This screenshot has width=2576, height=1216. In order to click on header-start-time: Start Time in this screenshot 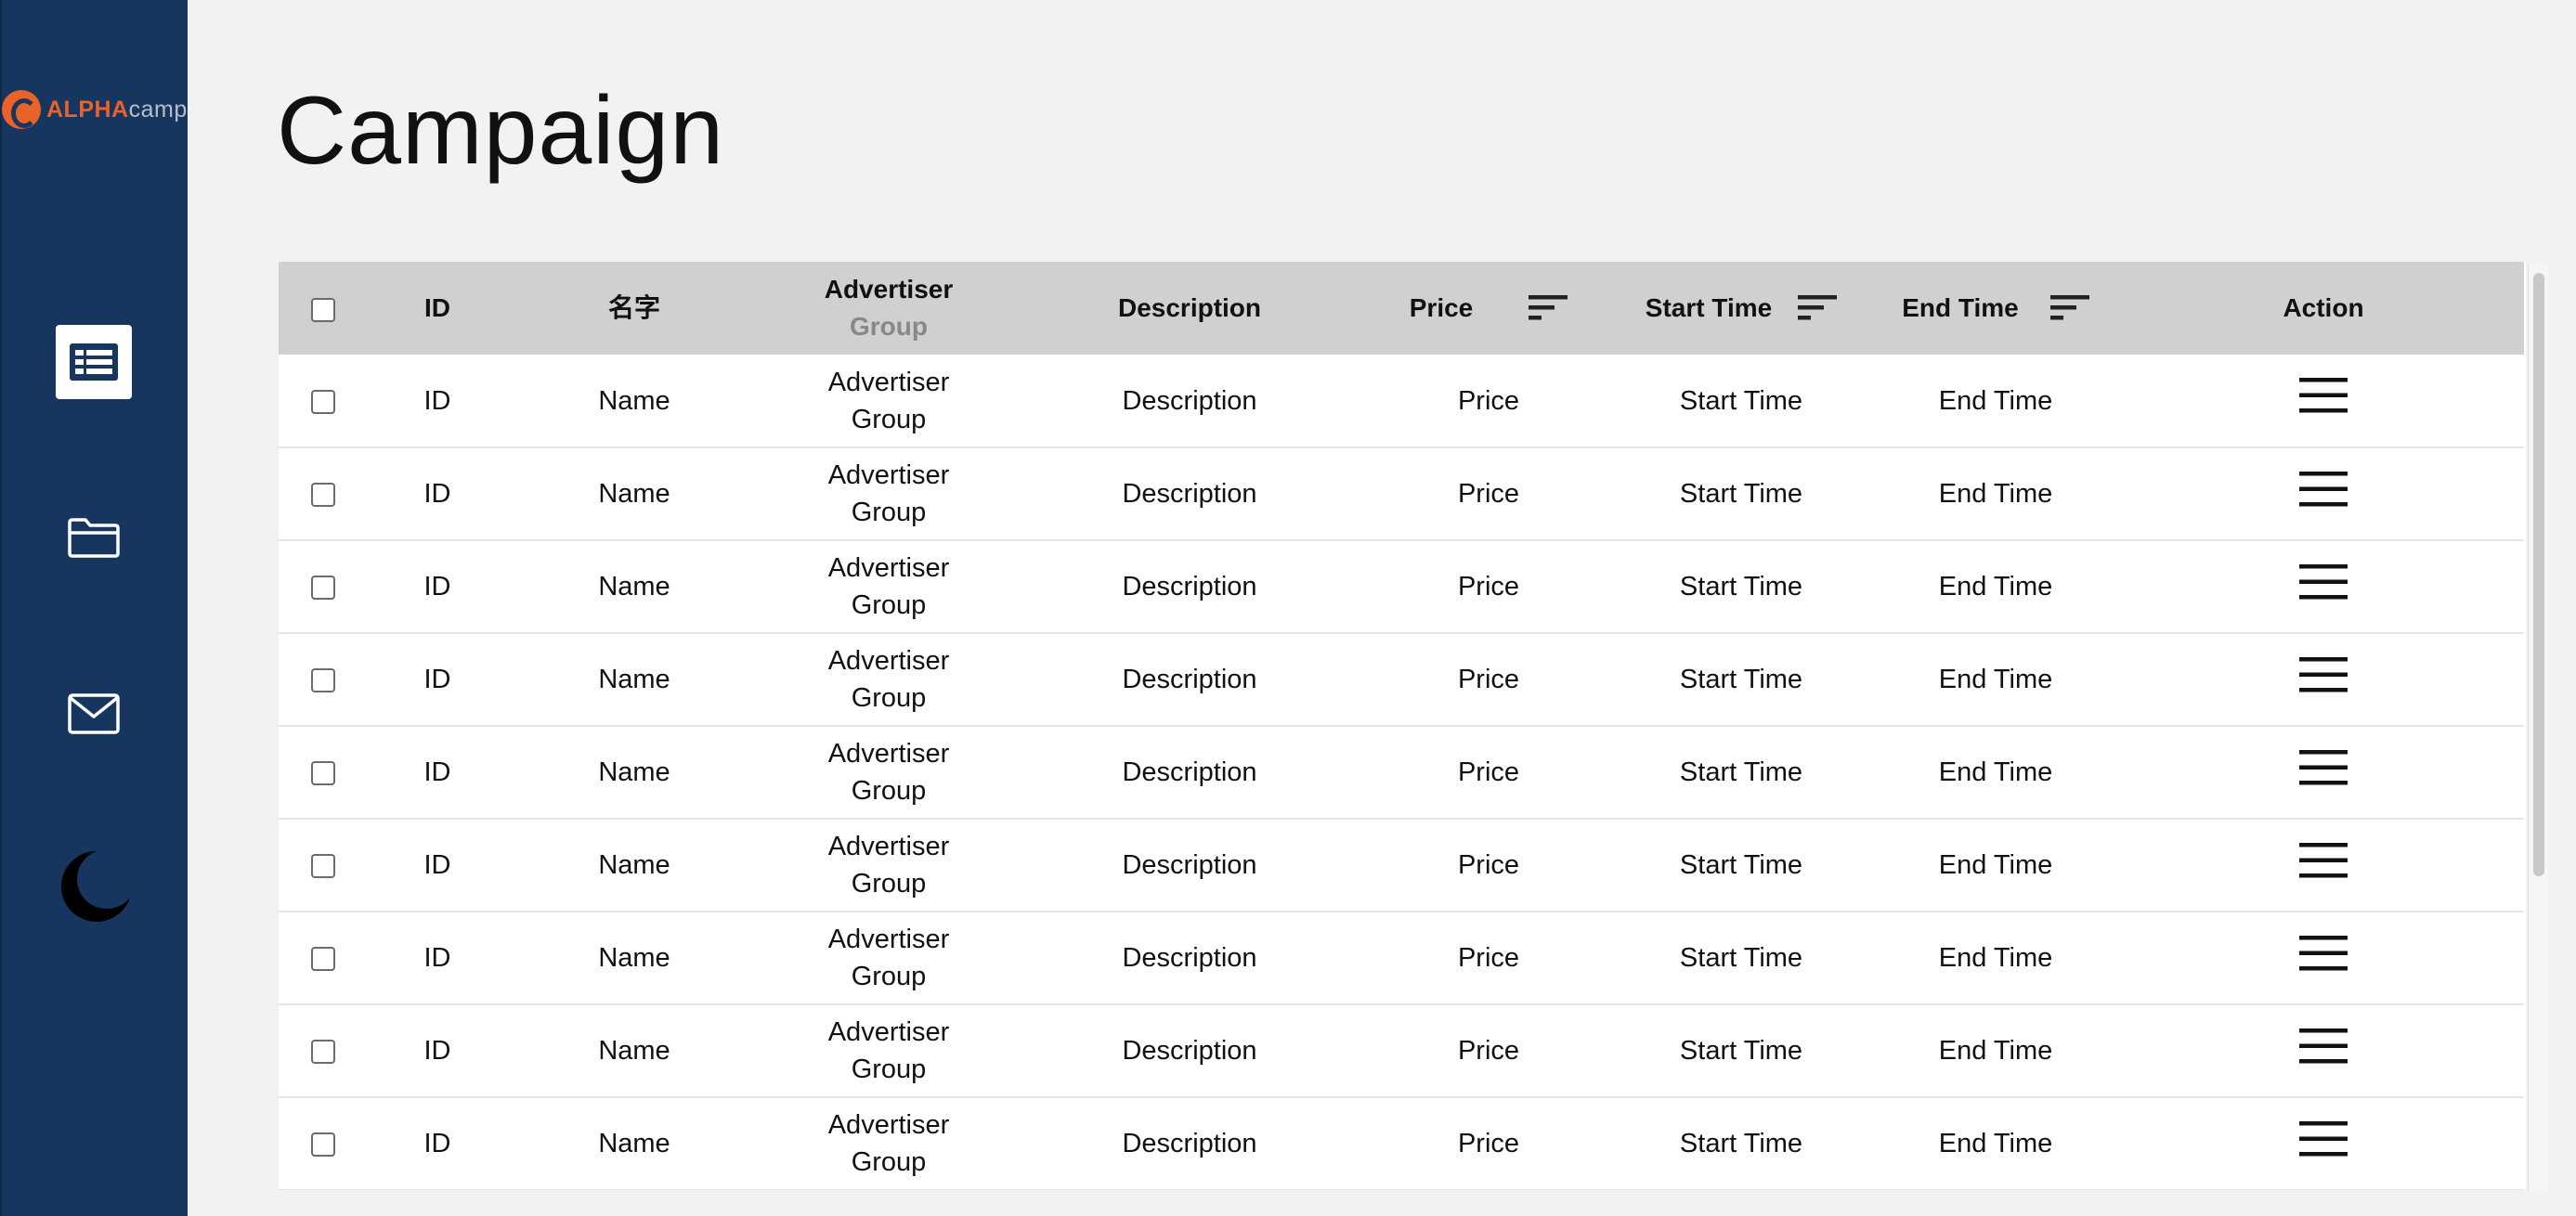, I will do `click(1741, 308)`.